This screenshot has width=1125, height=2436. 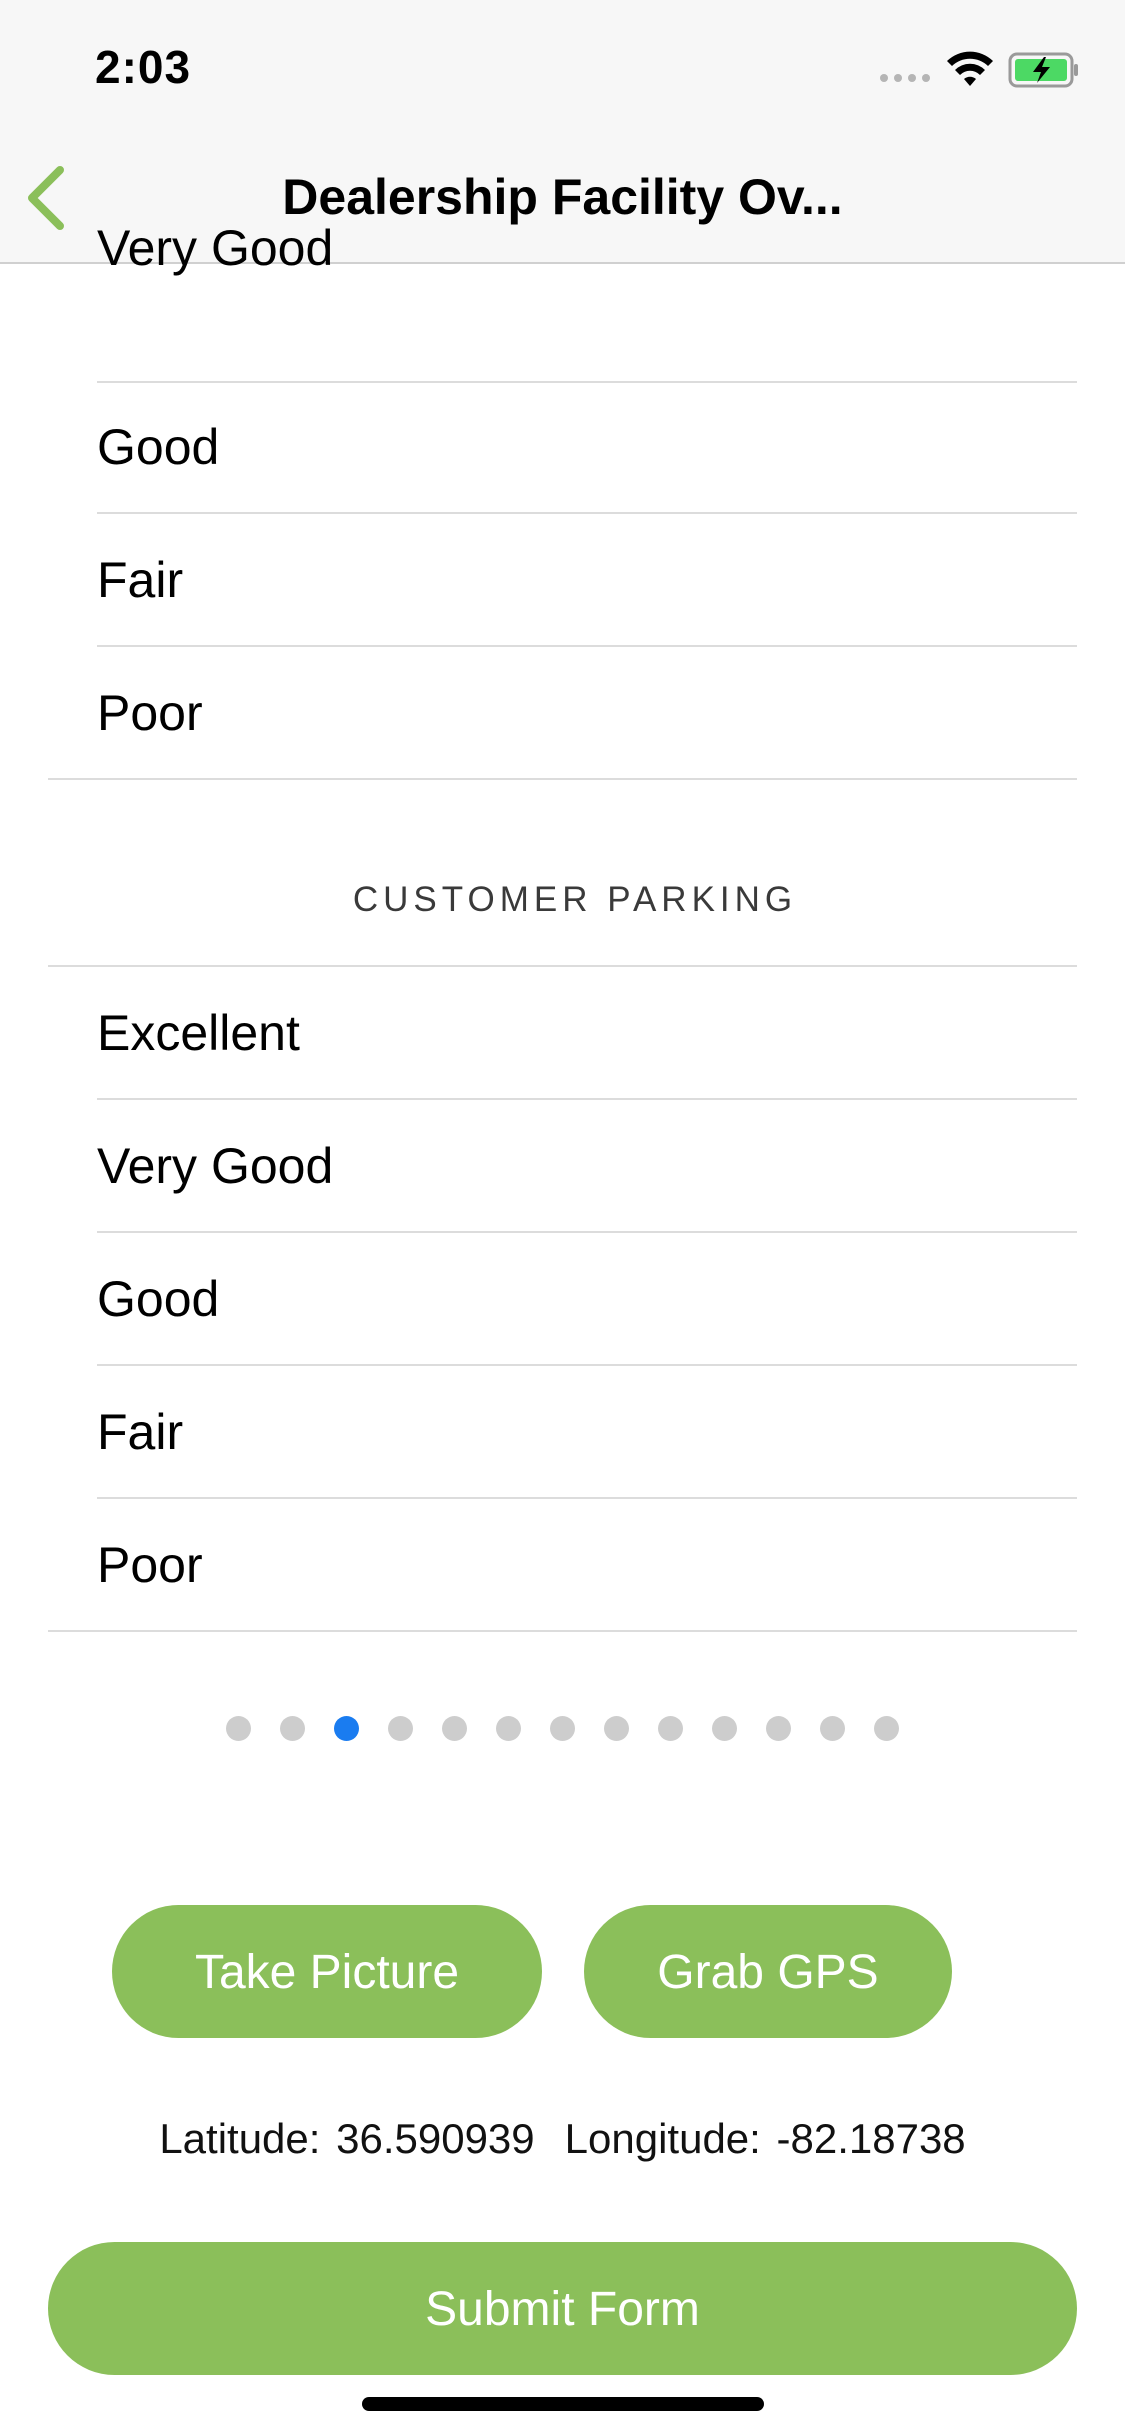 What do you see at coordinates (562, 713) in the screenshot?
I see `option-poor: Poor` at bounding box center [562, 713].